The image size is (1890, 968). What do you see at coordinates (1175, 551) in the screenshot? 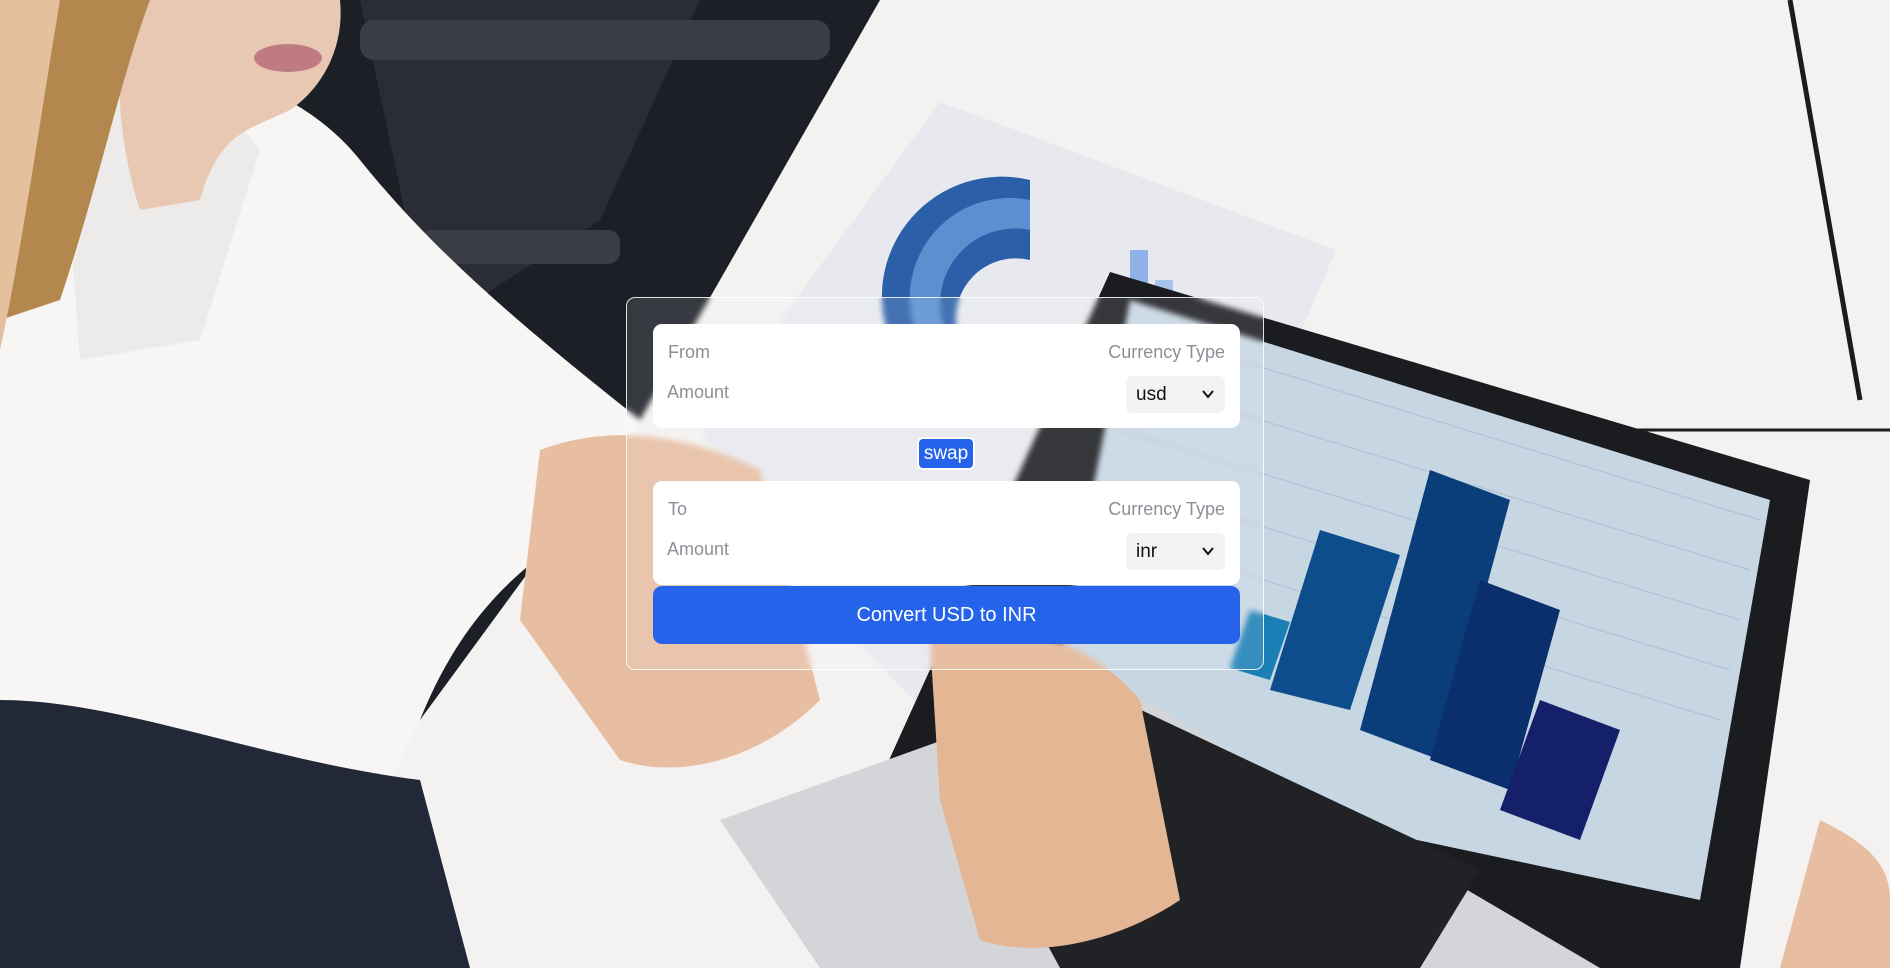
I see `to-currency-select: inr` at bounding box center [1175, 551].